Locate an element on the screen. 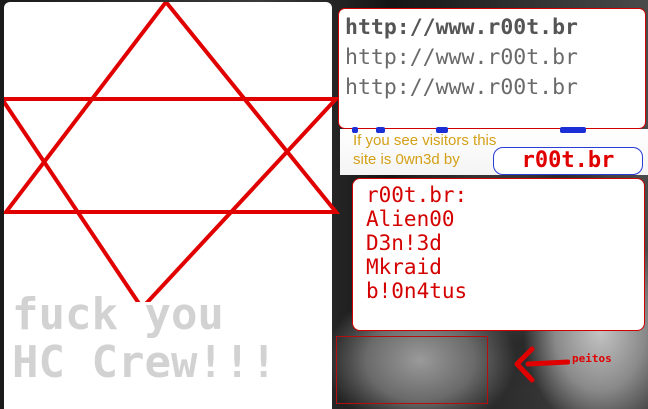 The image size is (648, 409). url-link-1: http://www.r00t.br is located at coordinates (495, 28).